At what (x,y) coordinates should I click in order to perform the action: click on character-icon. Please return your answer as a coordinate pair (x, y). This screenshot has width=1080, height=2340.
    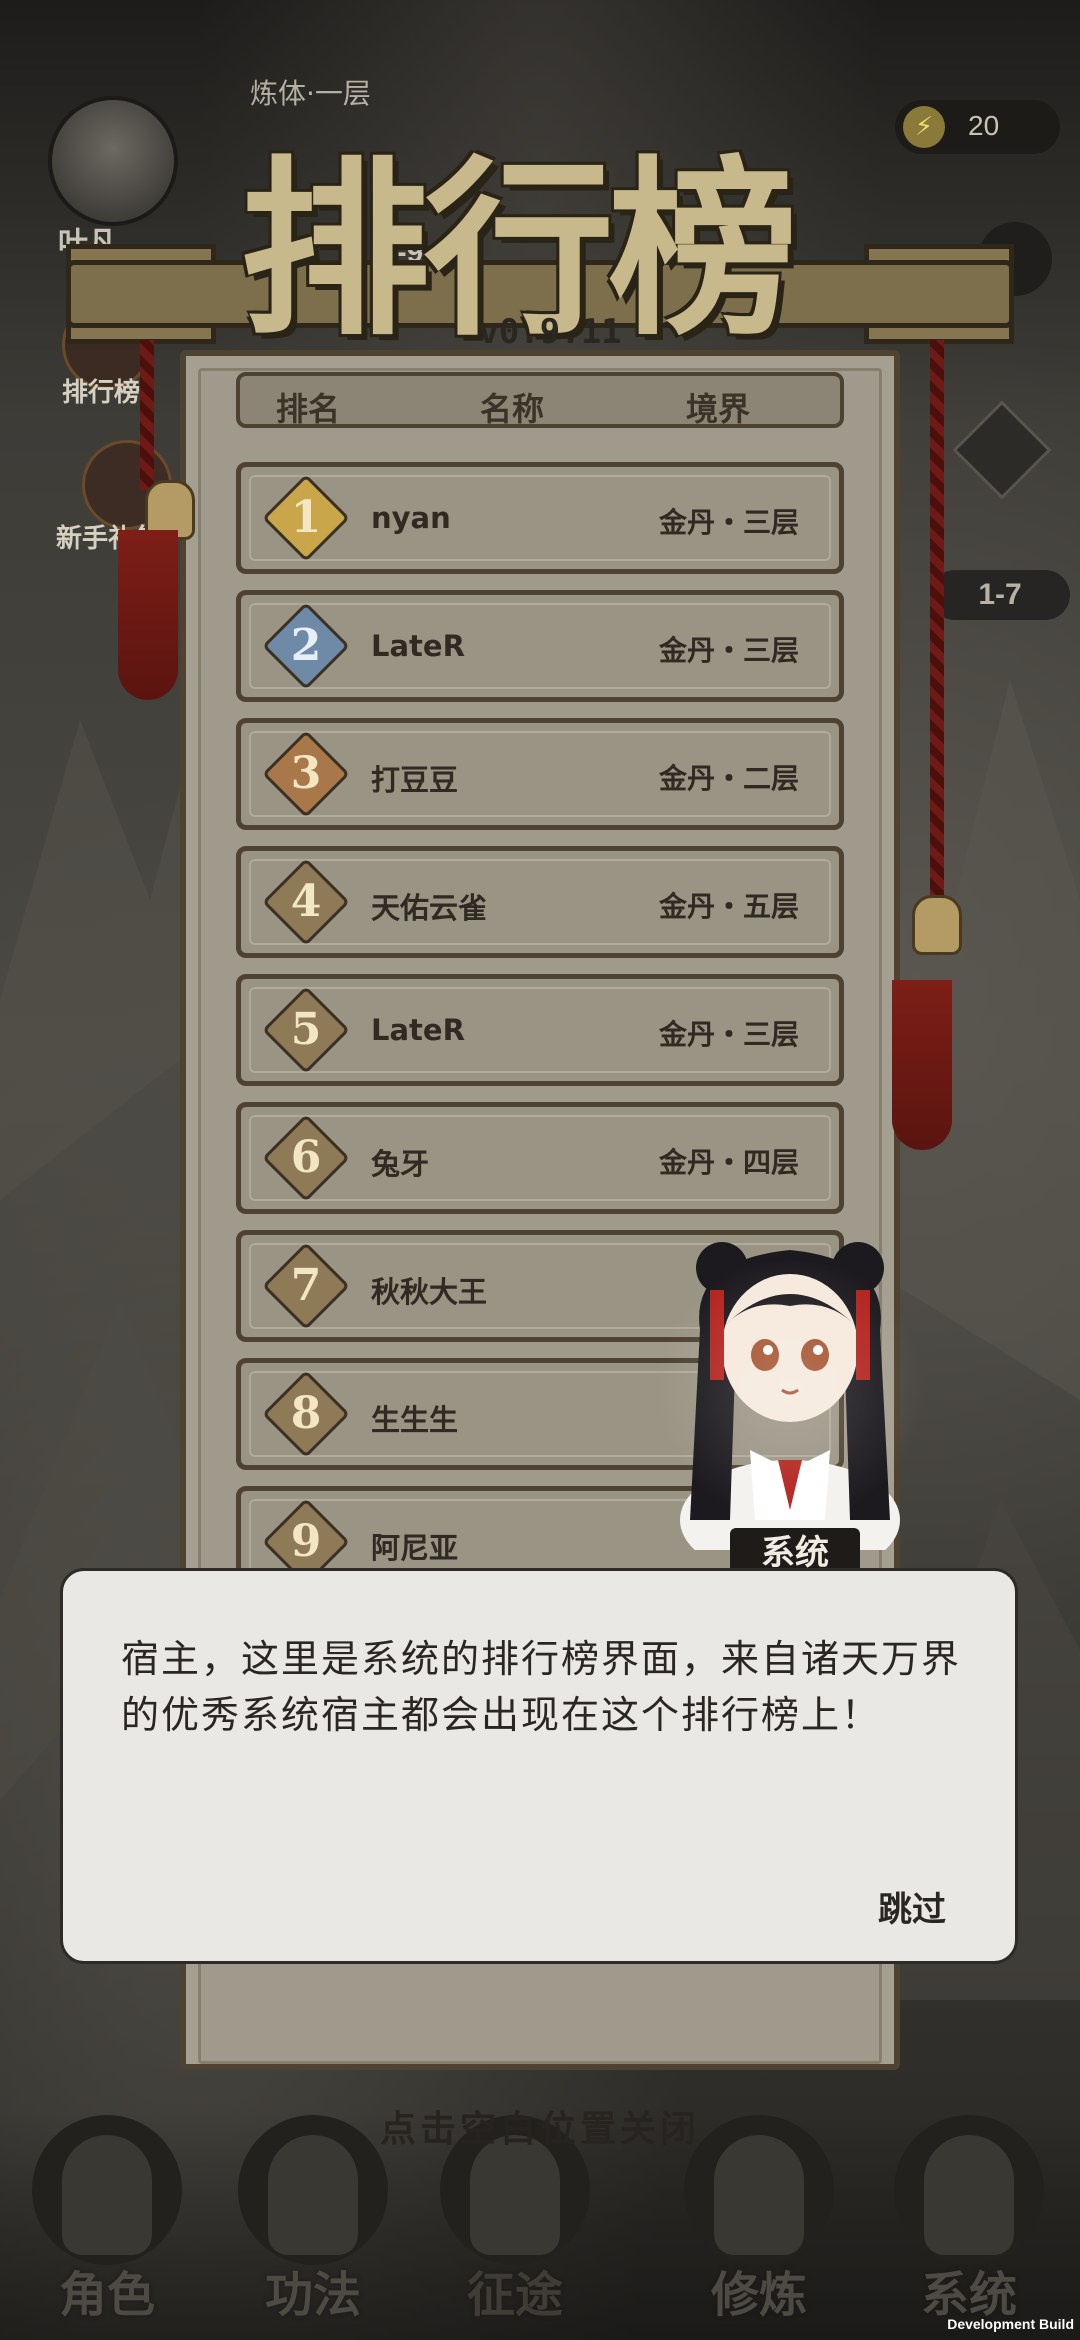
    Looking at the image, I should click on (107, 2195).